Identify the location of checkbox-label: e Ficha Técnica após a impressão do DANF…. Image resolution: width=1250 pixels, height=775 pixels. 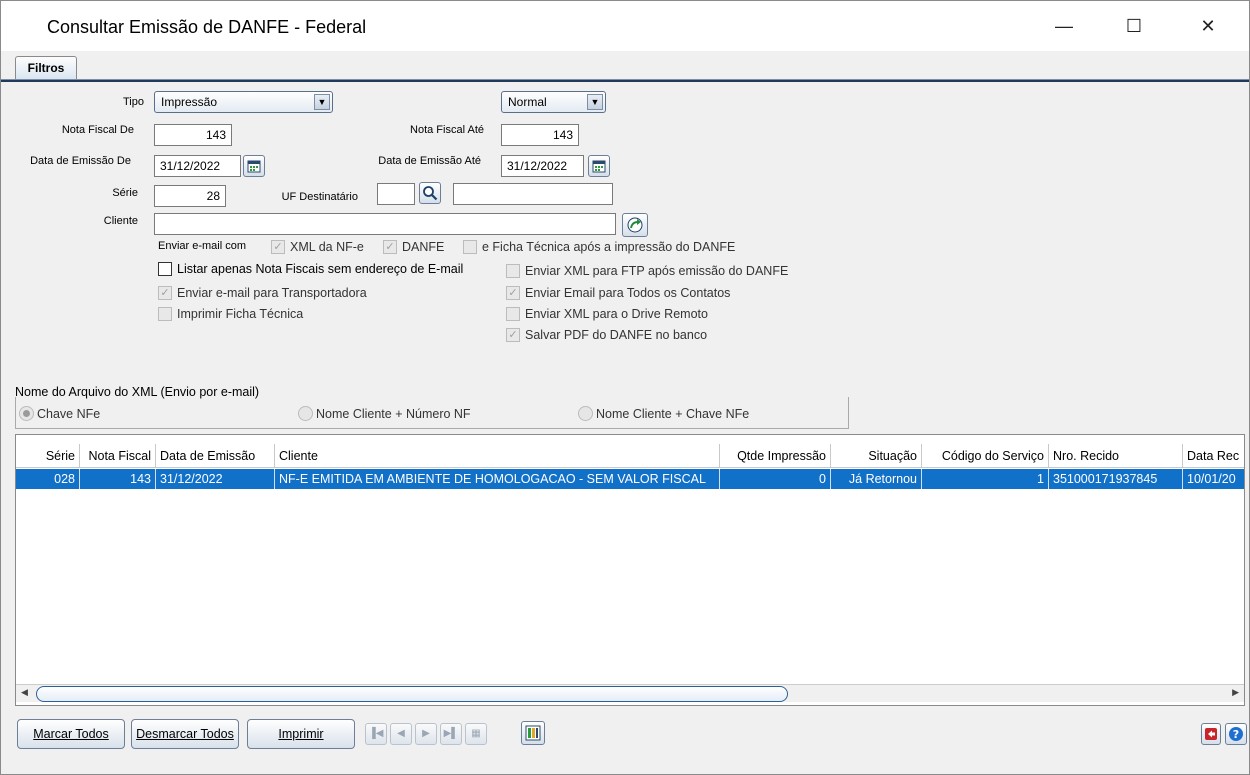
(609, 247).